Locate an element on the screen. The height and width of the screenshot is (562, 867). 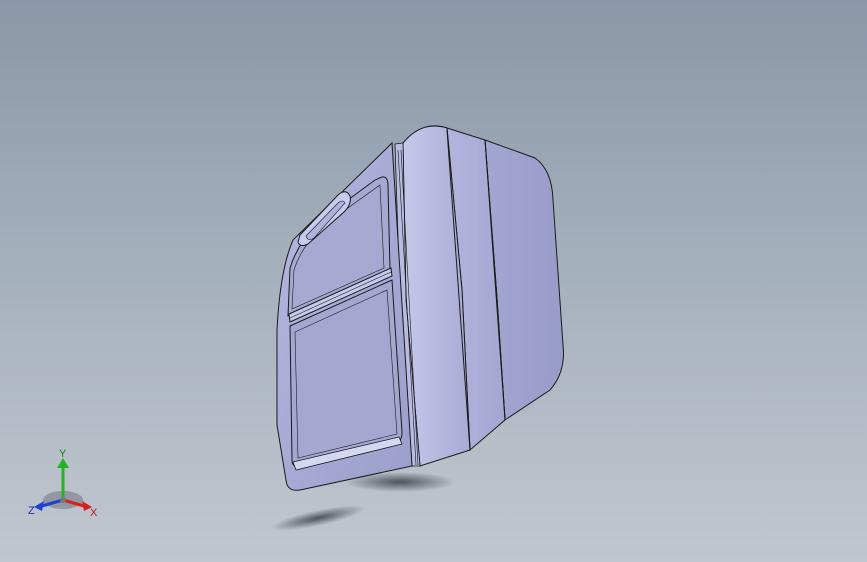
triad-y-label: Y is located at coordinates (63, 454).